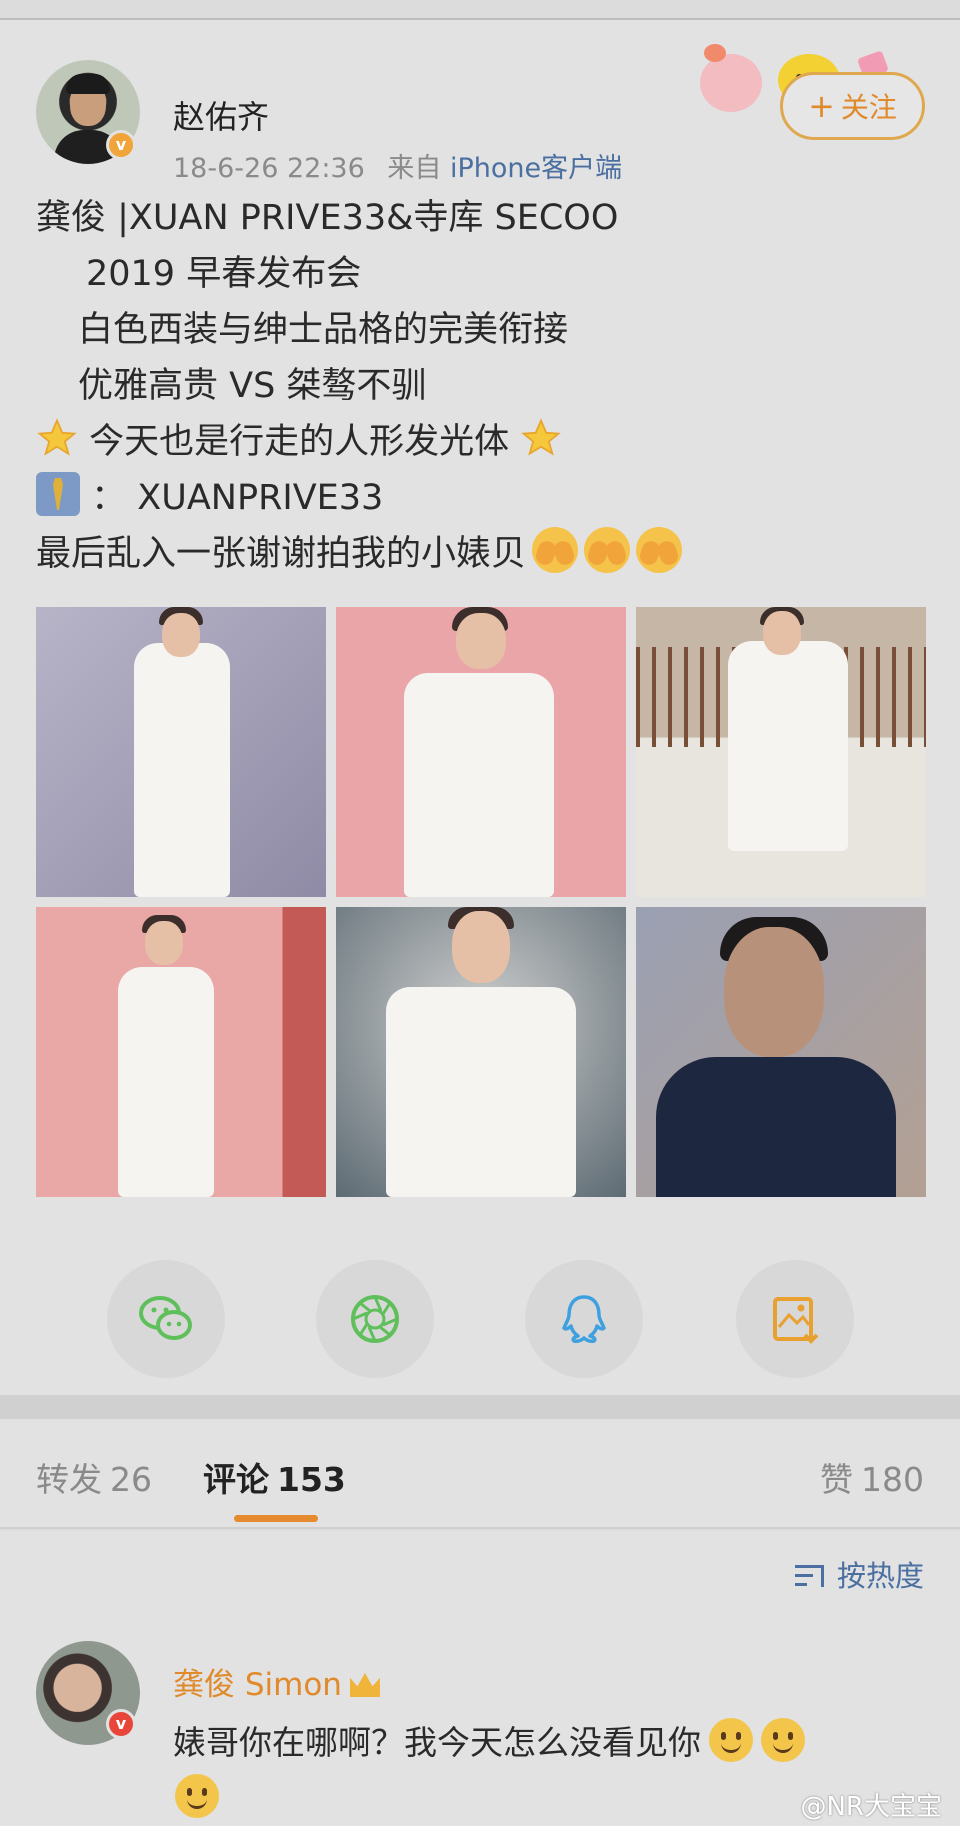 Image resolution: width=960 pixels, height=1826 pixels. I want to click on tab-repost: 转发 26, so click(94, 1477).